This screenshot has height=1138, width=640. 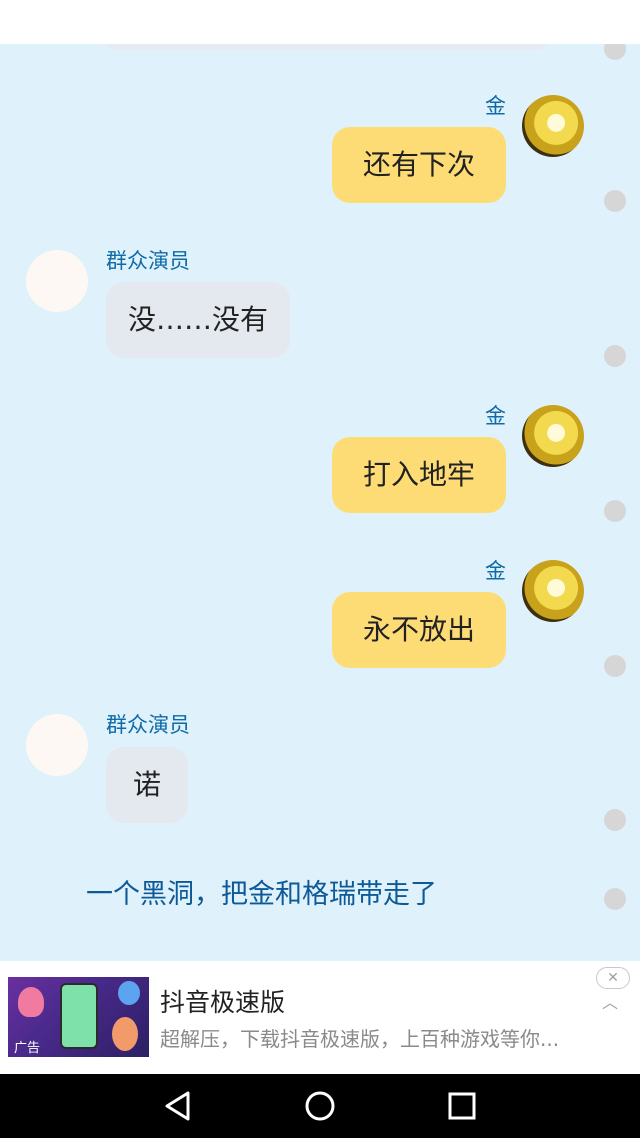 What do you see at coordinates (222, 1001) in the screenshot?
I see `ad-title: 抖音极速版` at bounding box center [222, 1001].